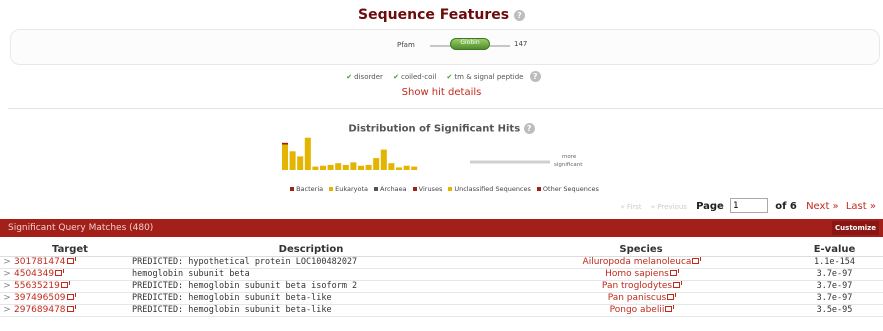 The height and width of the screenshot is (331, 883). I want to click on column-header-target: Target, so click(70, 250).